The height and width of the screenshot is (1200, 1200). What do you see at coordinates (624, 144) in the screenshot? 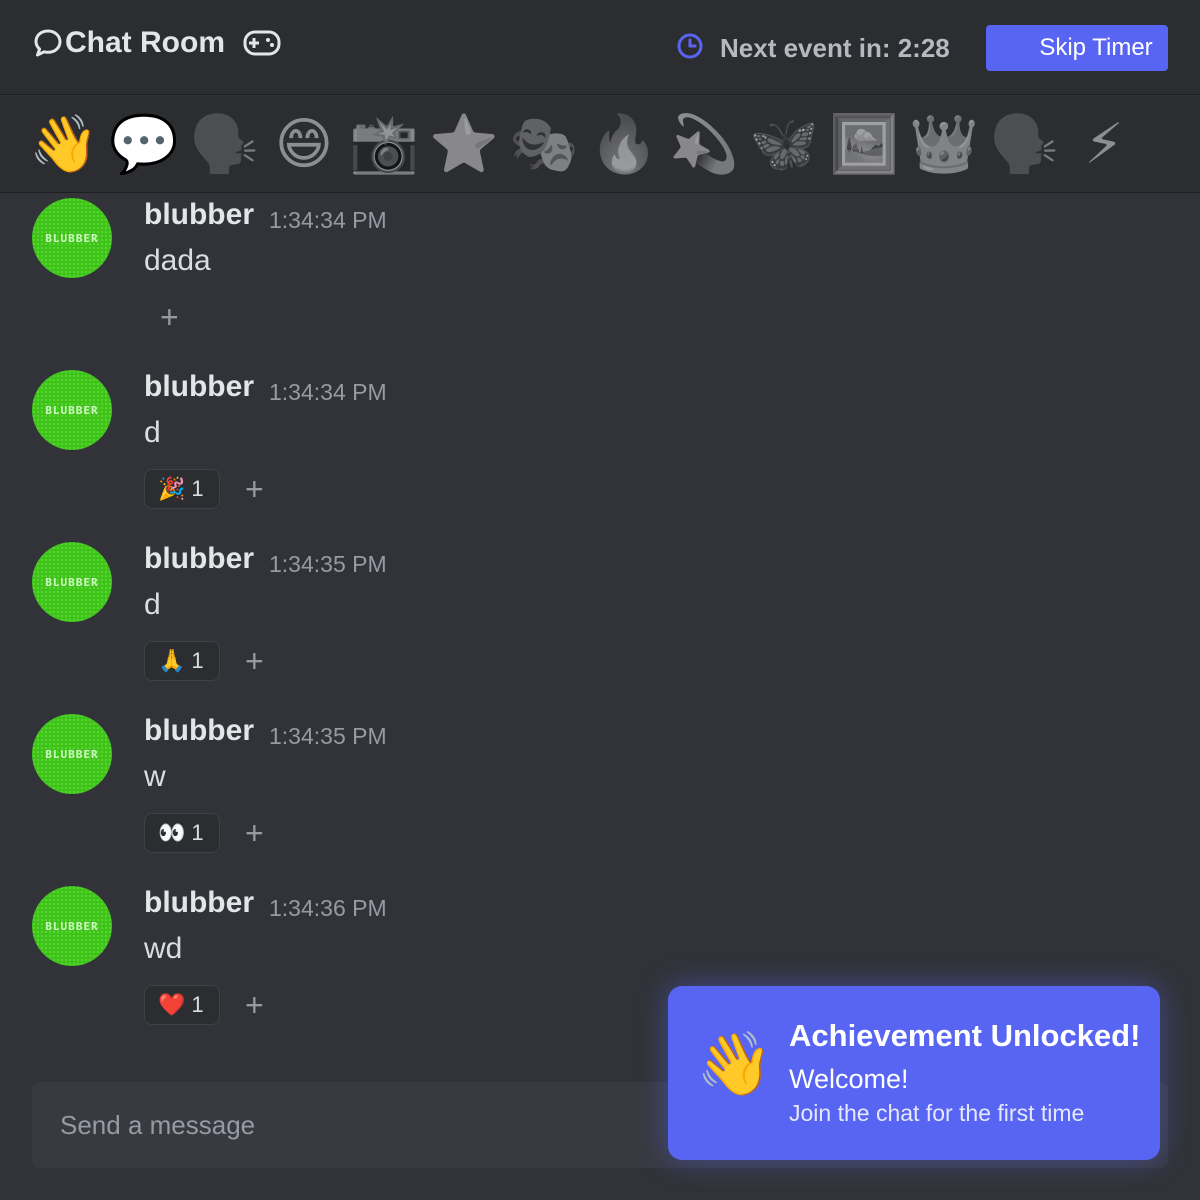
I see `emoji-achievement-7: 🔥` at bounding box center [624, 144].